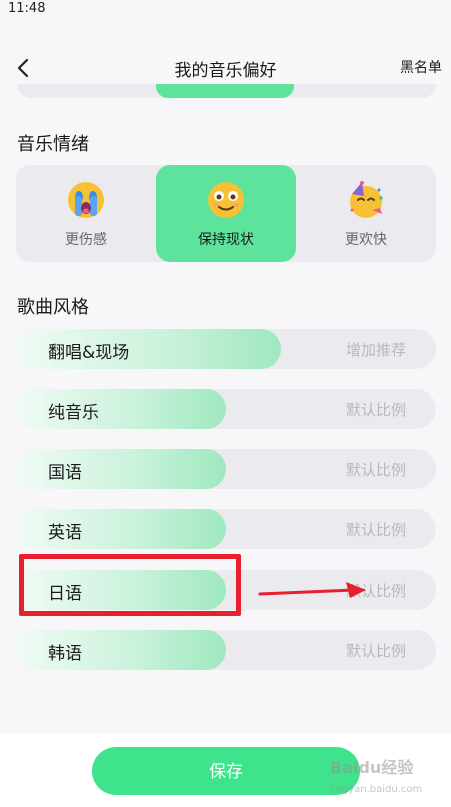 This screenshot has height=807, width=451. Describe the element at coordinates (226, 650) in the screenshot. I see `style-slider-korean: 韩语 默认比例` at that location.